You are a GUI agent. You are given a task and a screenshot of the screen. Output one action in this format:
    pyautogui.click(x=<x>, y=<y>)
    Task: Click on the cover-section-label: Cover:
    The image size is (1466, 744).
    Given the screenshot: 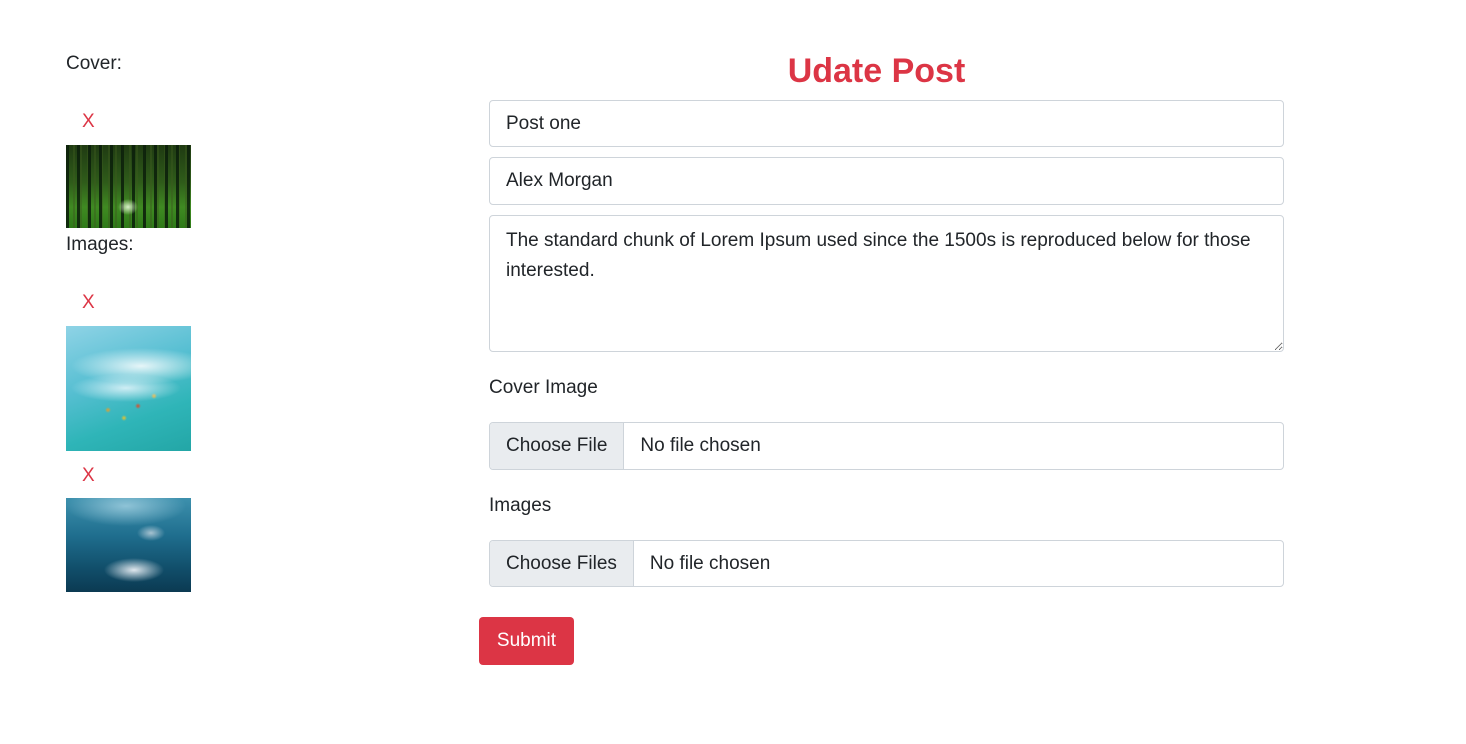 What is the action you would take?
    pyautogui.click(x=94, y=63)
    